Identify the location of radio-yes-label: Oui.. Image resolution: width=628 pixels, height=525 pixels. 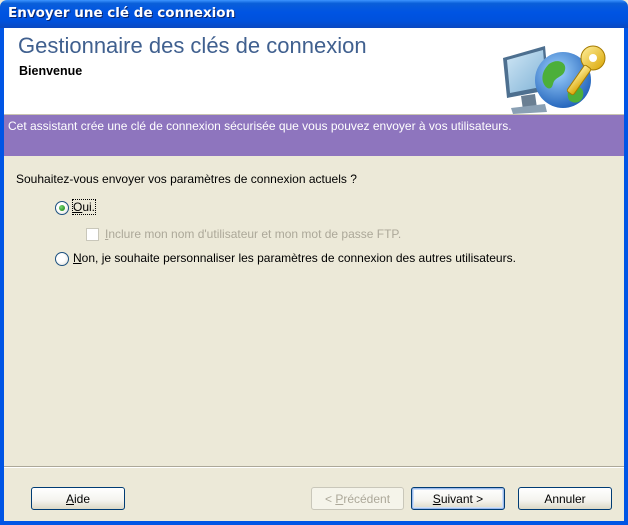
(84, 207).